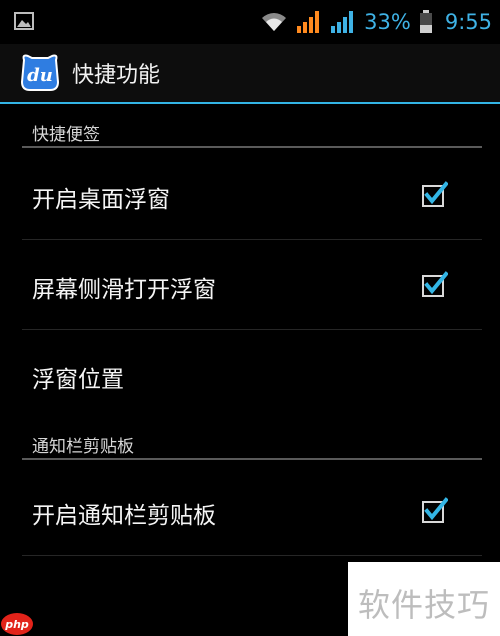 The image size is (500, 636). What do you see at coordinates (24, 21) in the screenshot?
I see `image-icon` at bounding box center [24, 21].